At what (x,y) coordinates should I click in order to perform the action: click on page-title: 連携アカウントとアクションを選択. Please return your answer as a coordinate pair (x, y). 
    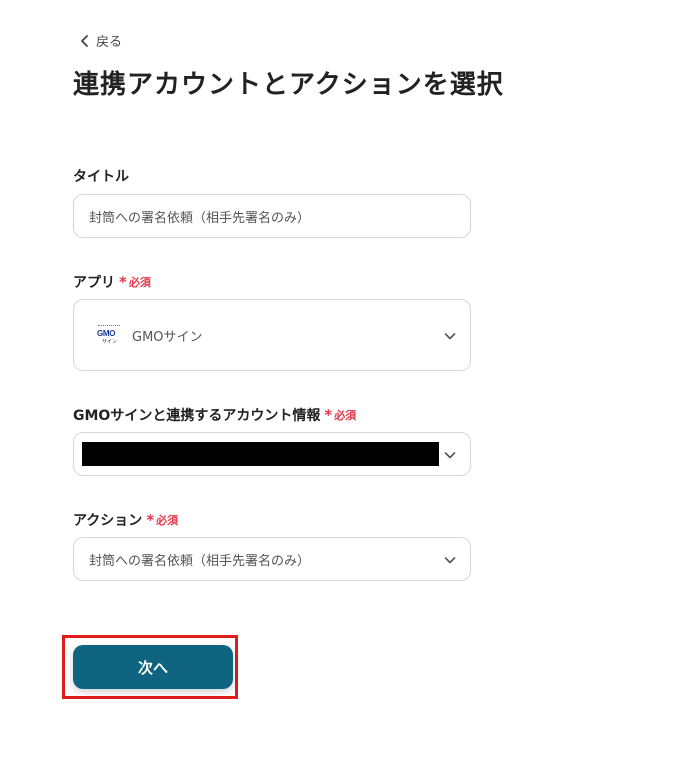
    Looking at the image, I should click on (288, 85).